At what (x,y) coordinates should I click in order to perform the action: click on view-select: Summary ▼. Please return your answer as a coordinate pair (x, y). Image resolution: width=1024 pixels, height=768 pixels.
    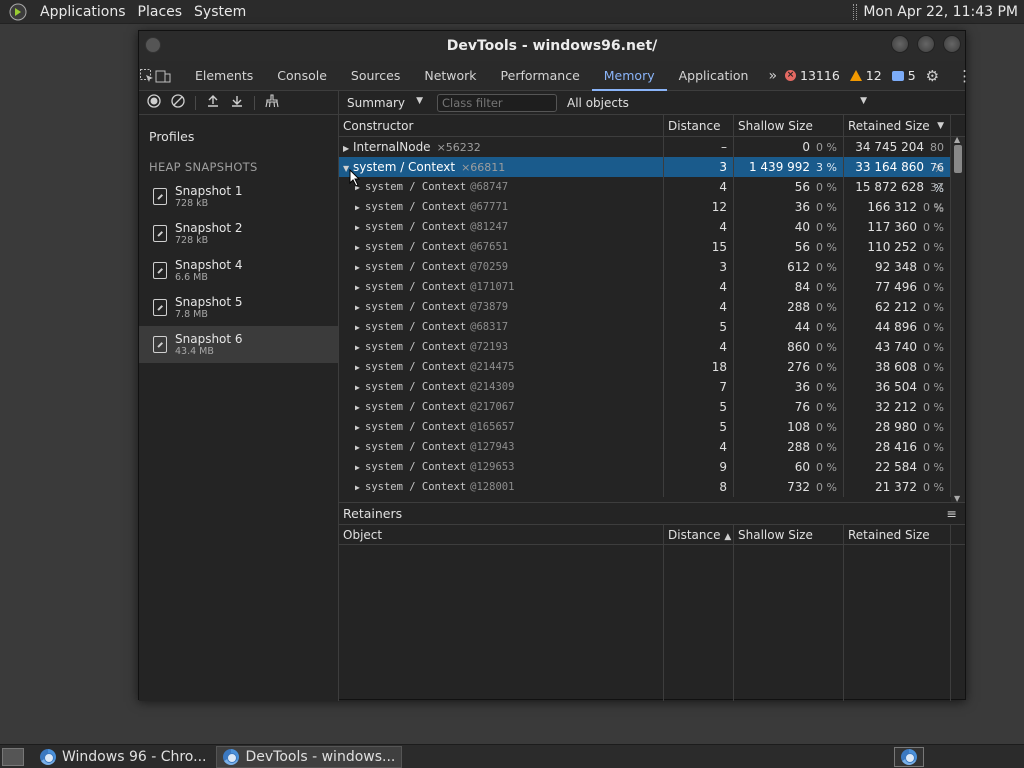
    Looking at the image, I should click on (385, 103).